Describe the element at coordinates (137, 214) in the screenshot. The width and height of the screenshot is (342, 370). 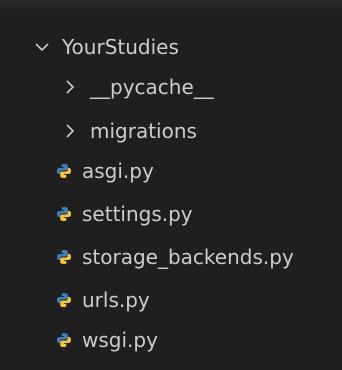
I see `file-label: settings.py` at that location.